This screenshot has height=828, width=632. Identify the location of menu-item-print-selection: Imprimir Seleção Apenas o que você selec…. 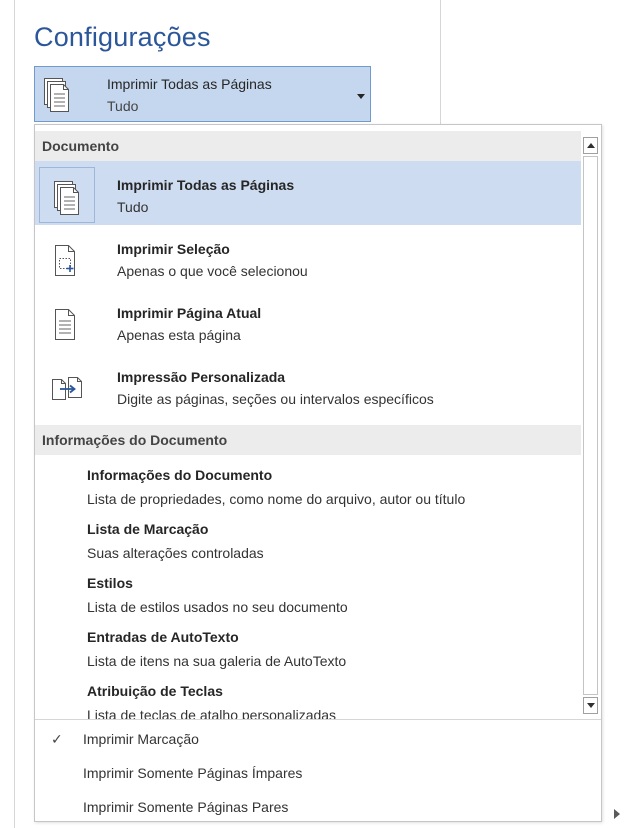
(308, 257).